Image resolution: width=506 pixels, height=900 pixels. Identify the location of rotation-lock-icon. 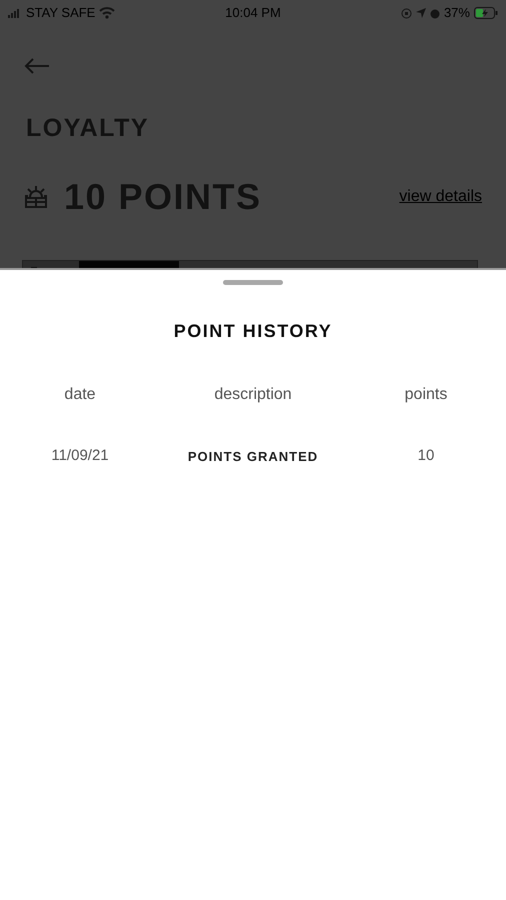
(406, 13).